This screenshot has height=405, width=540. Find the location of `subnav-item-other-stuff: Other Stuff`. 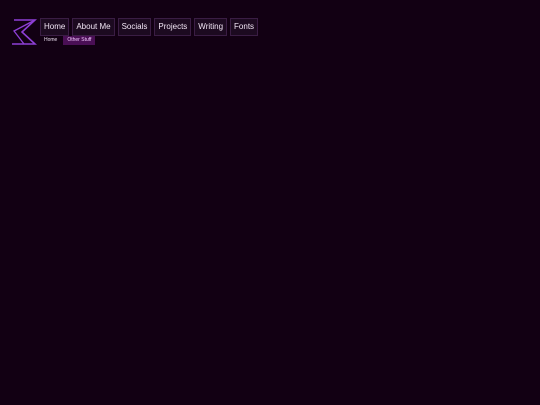

subnav-item-other-stuff: Other Stuff is located at coordinates (79, 40).